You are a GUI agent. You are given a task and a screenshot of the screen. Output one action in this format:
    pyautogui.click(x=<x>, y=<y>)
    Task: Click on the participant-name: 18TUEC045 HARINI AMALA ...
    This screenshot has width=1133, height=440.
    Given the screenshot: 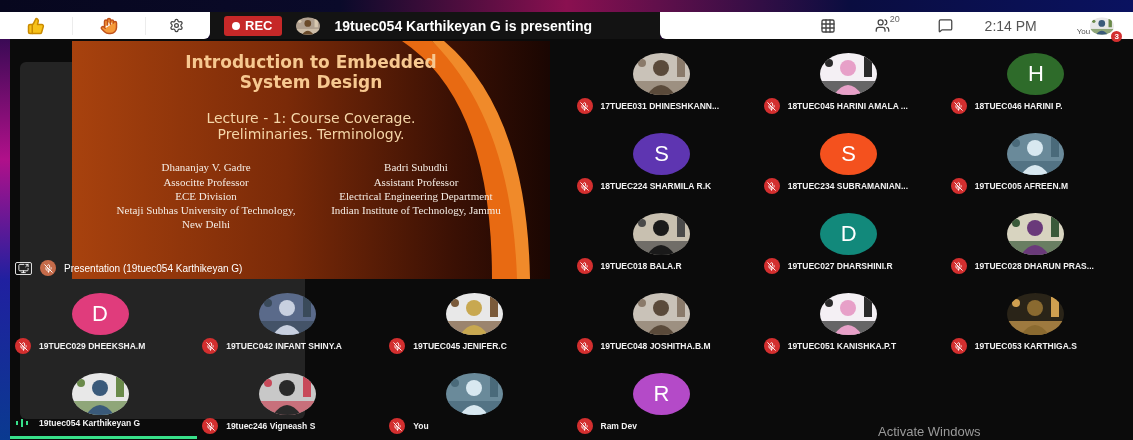 What is the action you would take?
    pyautogui.click(x=847, y=106)
    